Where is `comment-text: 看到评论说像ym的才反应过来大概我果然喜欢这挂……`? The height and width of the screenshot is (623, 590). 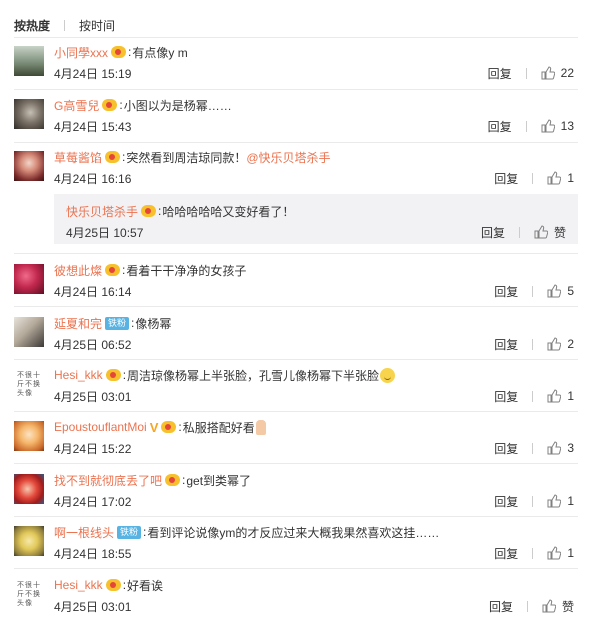 comment-text: 看到评论说像ym的才反应过来大概我果然喜欢这挂…… is located at coordinates (293, 532).